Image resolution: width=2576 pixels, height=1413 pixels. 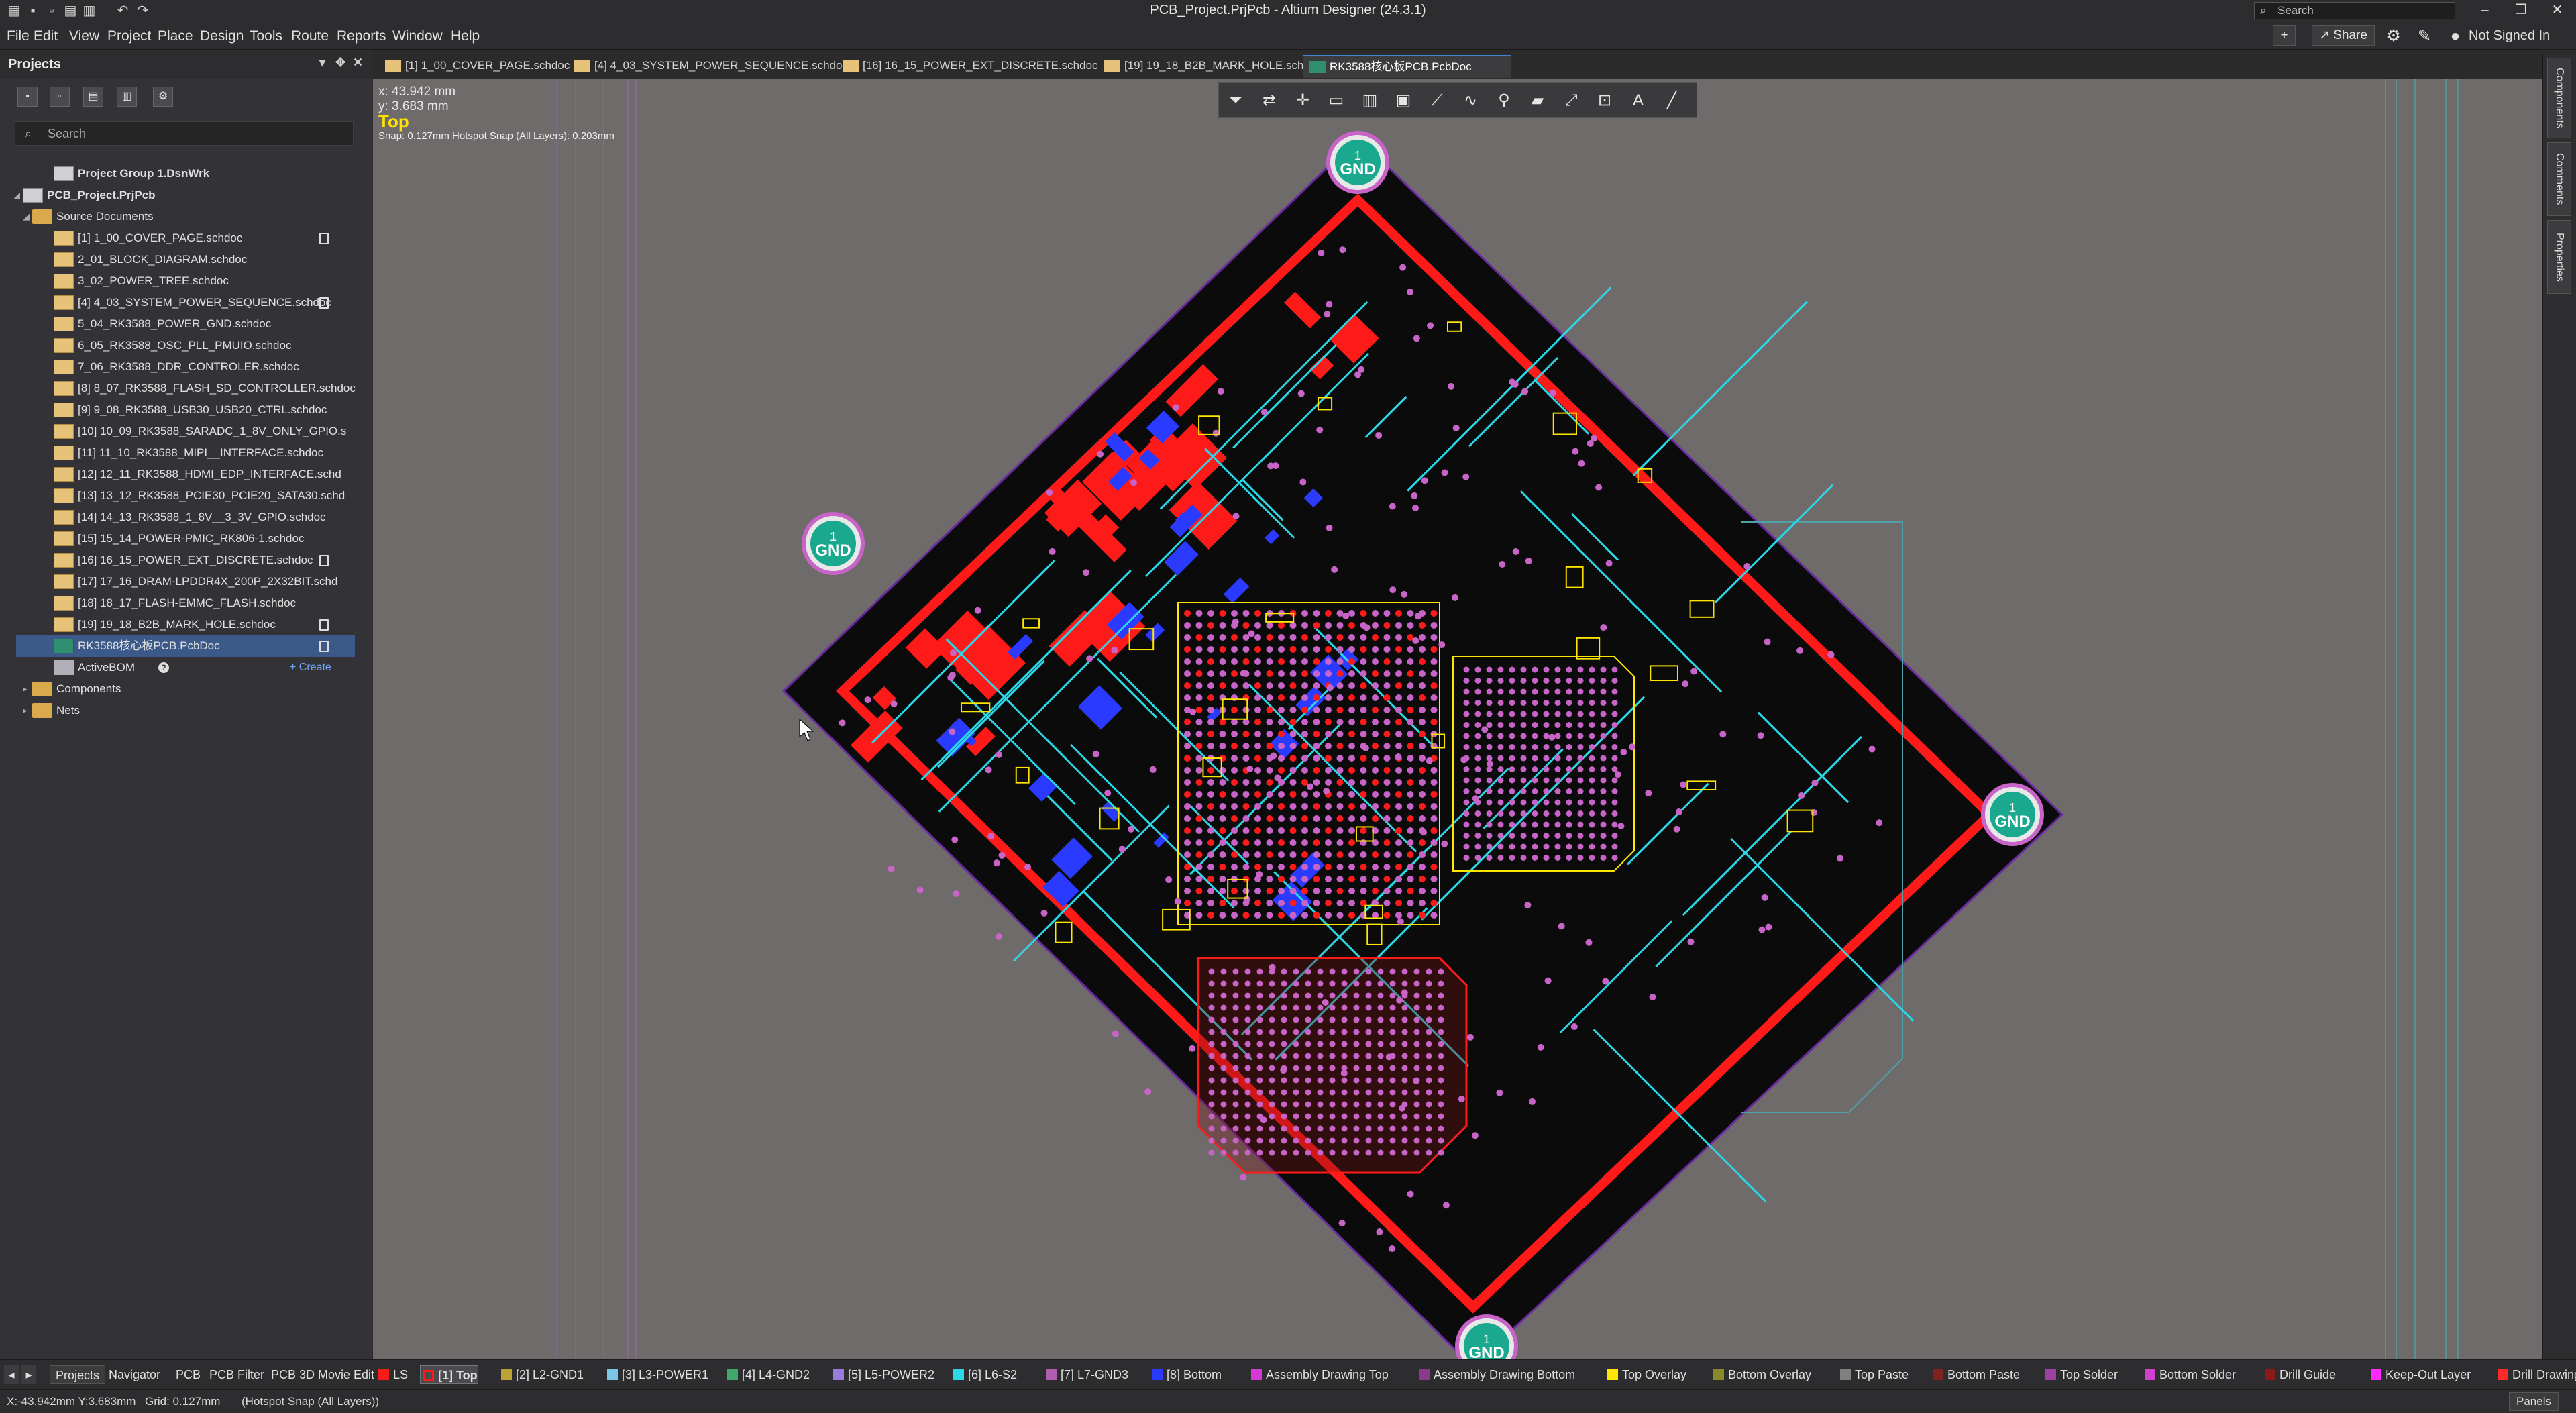 I want to click on menu-tools: Tools, so click(x=266, y=36).